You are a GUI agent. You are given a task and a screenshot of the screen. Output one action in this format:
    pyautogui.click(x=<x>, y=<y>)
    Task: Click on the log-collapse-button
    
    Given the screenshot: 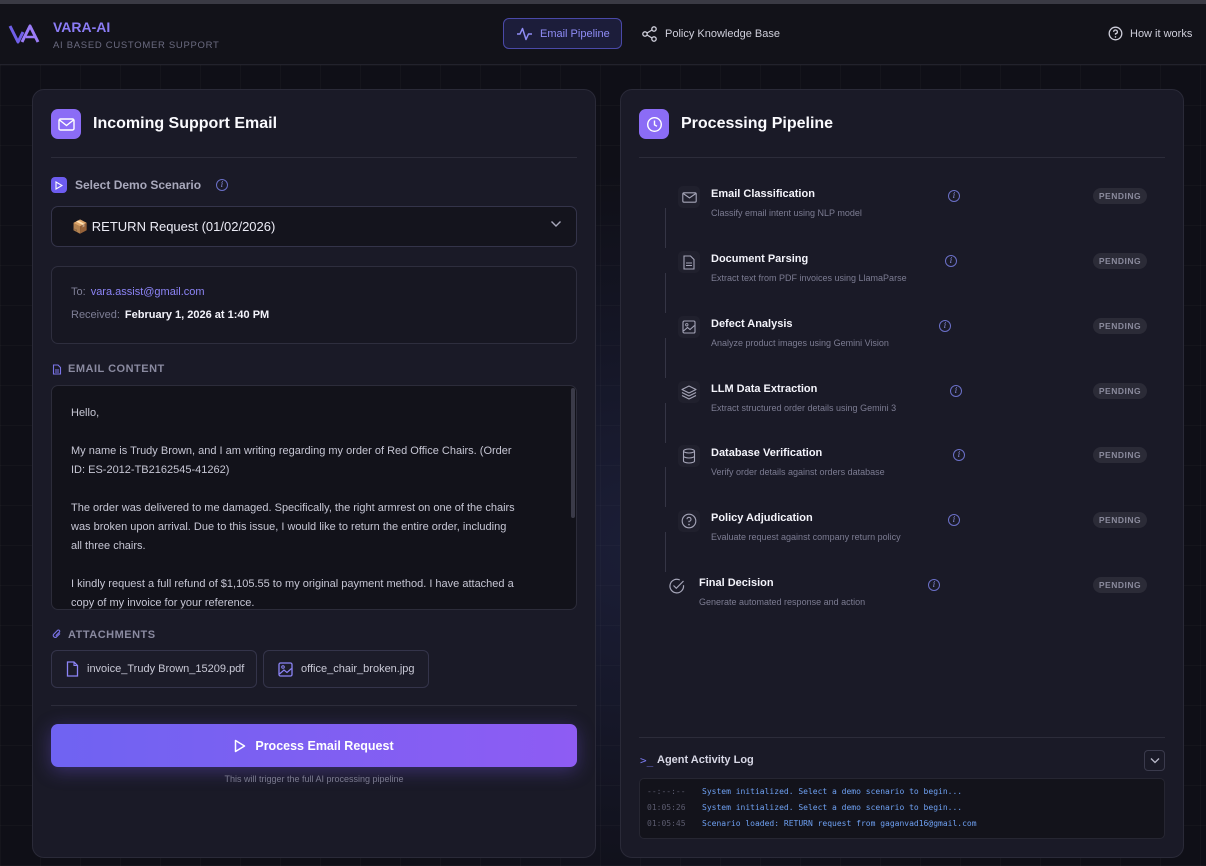 What is the action you would take?
    pyautogui.click(x=1154, y=760)
    